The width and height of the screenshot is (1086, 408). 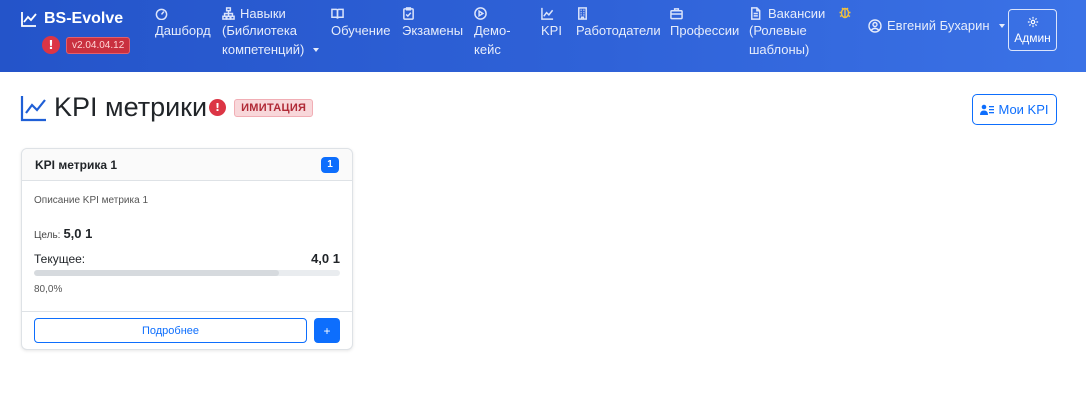 I want to click on user-circle-icon, so click(x=875, y=25).